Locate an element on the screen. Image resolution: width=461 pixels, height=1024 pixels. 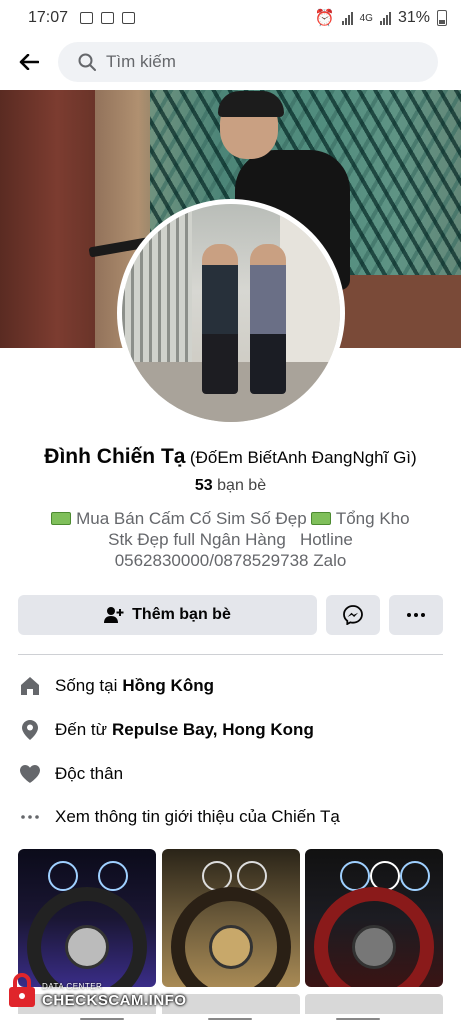
lives-in-prefix: Sống tại is located at coordinates (86, 685).